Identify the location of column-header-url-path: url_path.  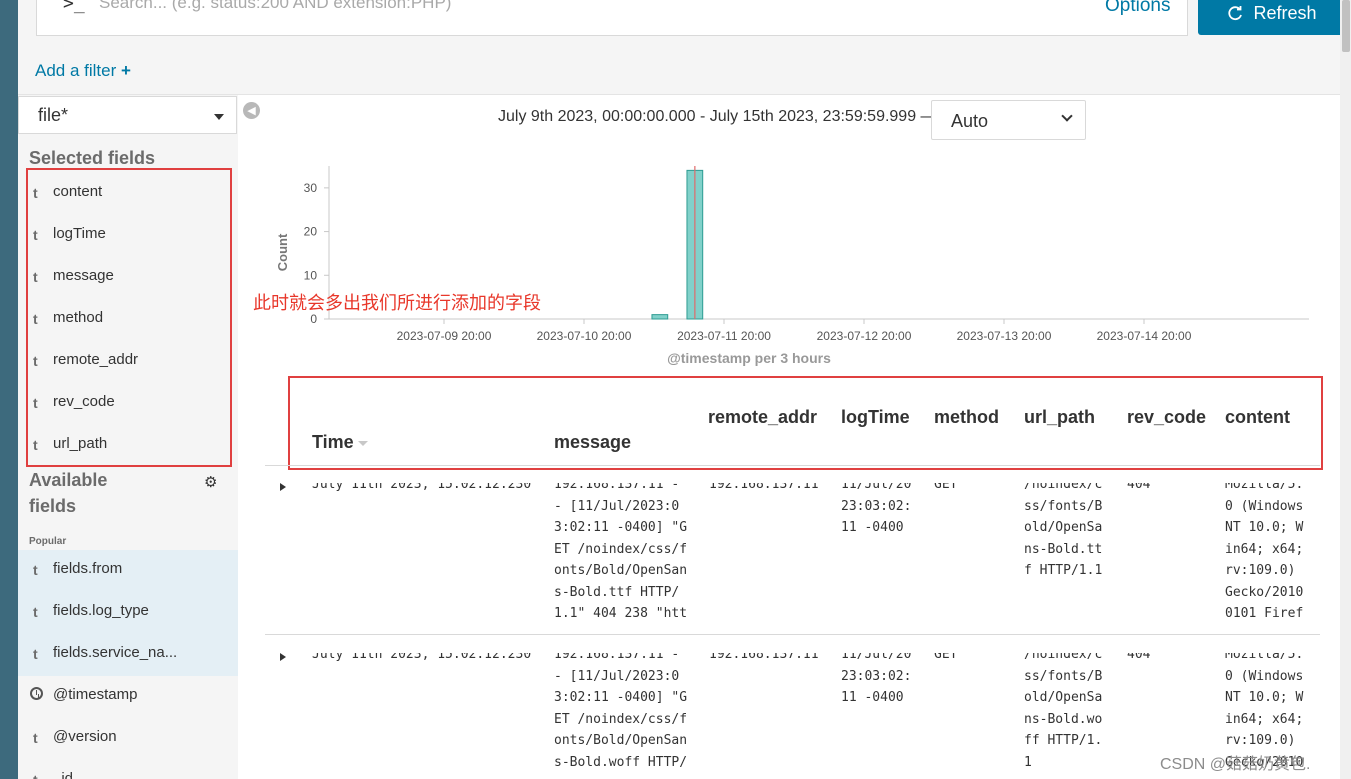
(1059, 417).